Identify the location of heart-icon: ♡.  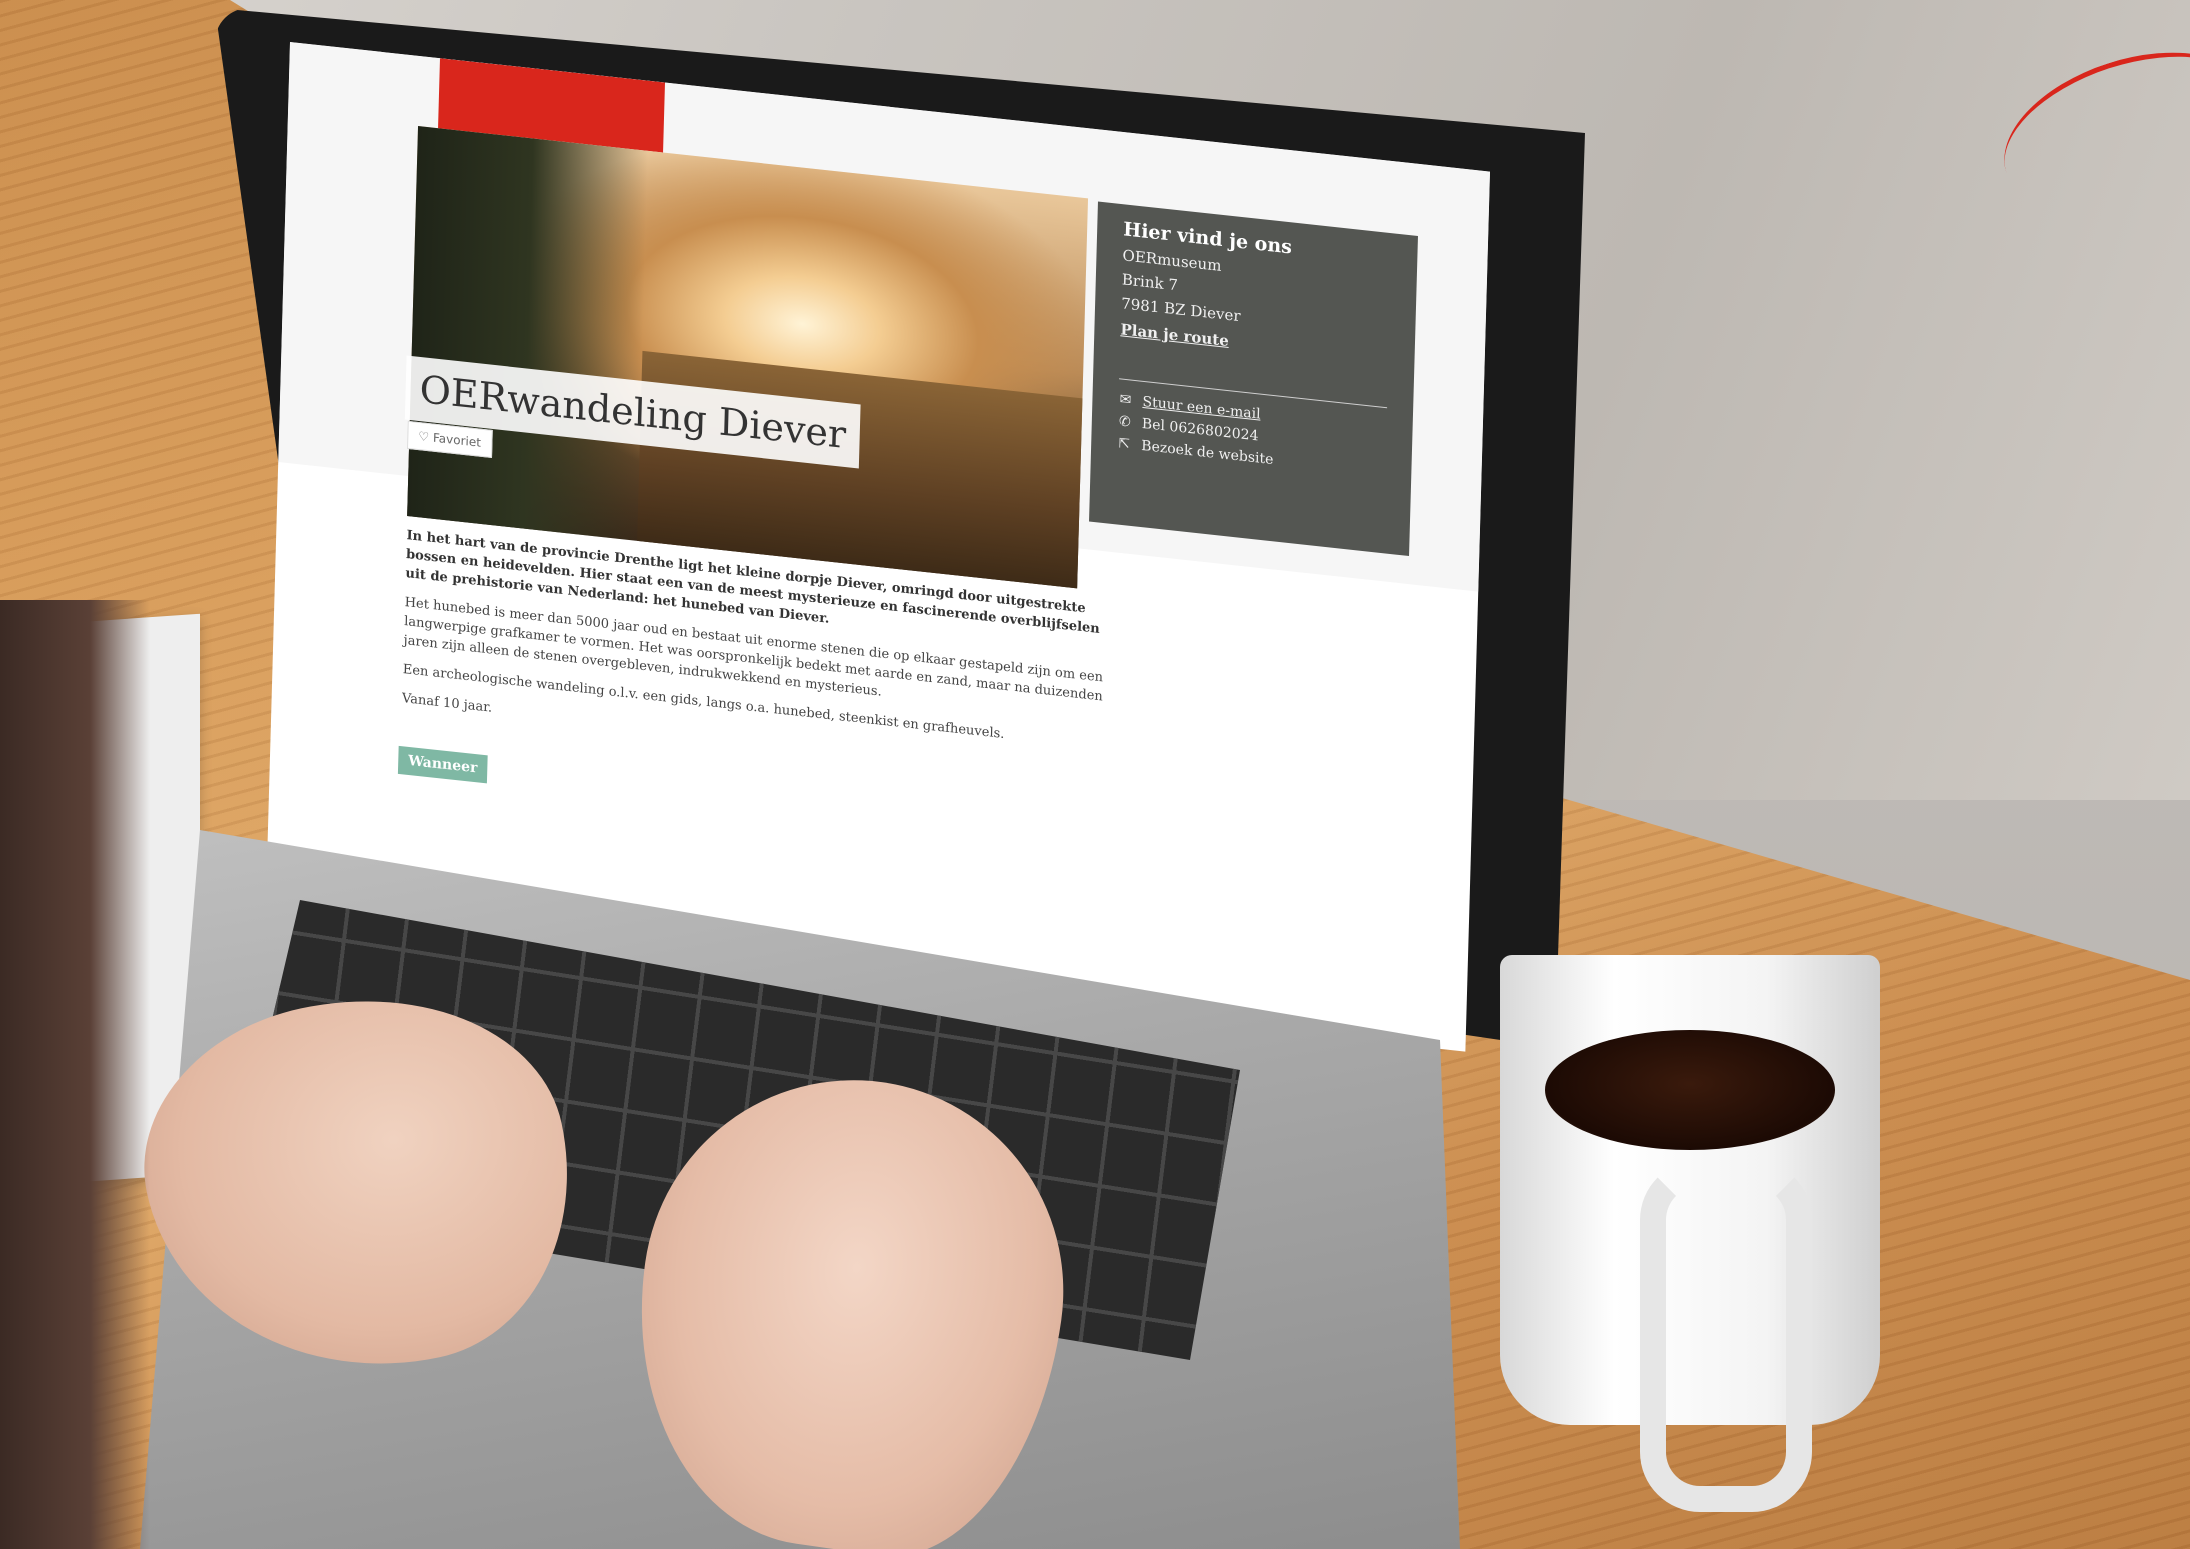
(424, 437).